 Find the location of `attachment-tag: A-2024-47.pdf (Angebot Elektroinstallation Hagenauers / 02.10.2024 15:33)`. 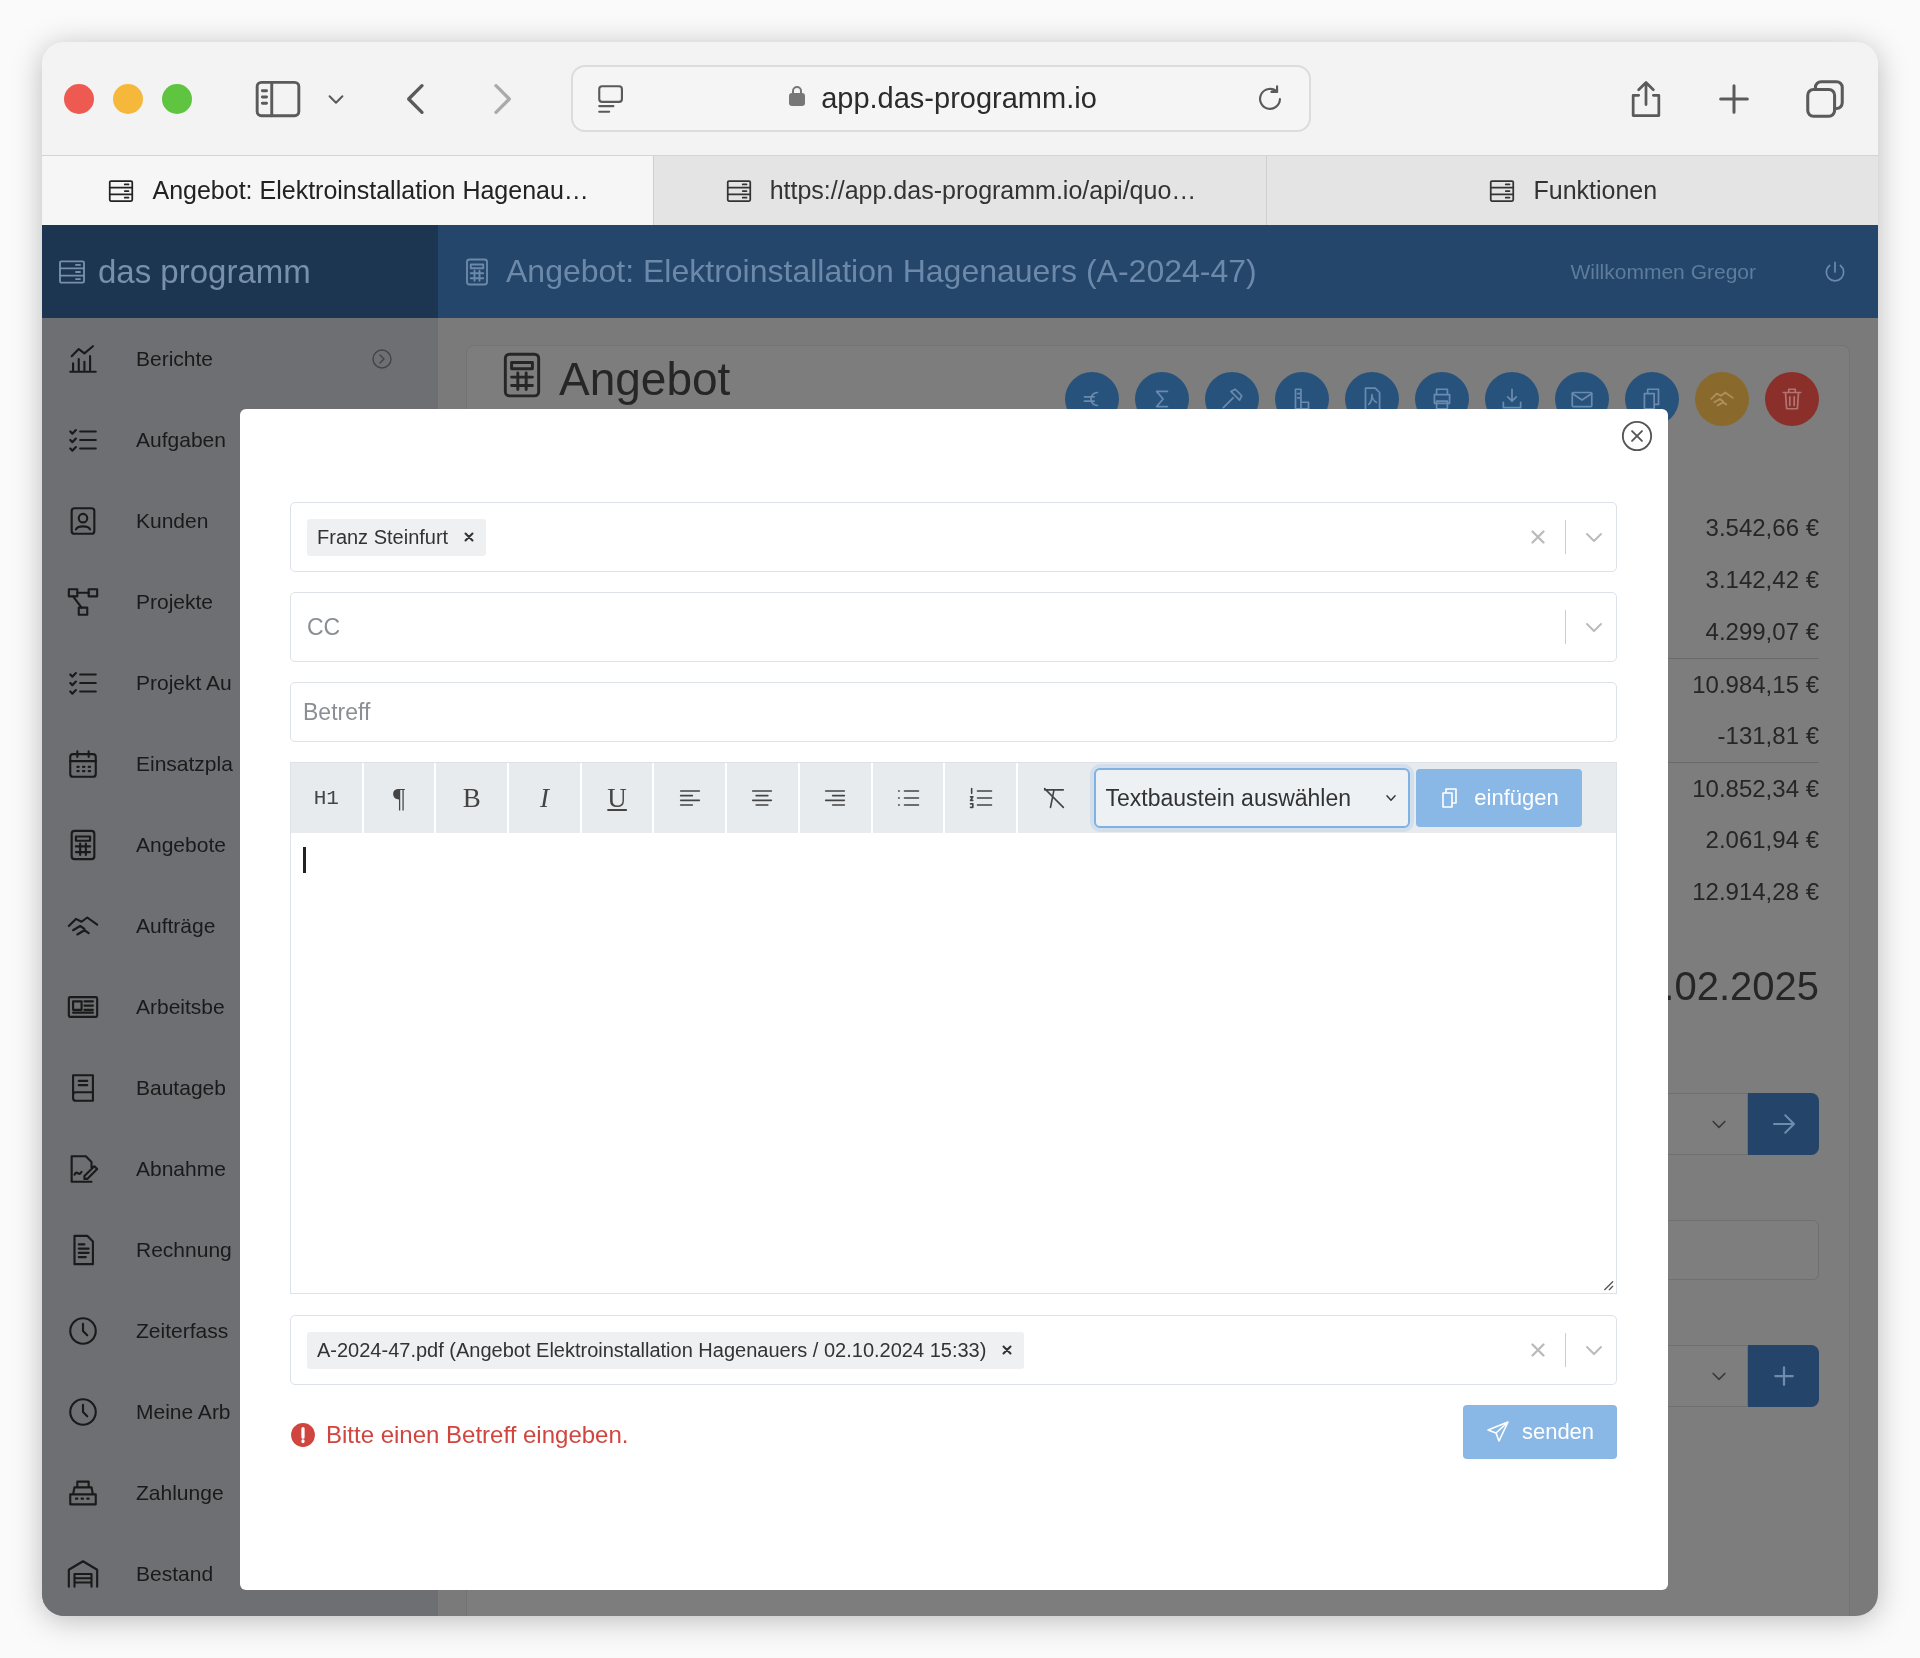

attachment-tag: A-2024-47.pdf (Angebot Elektroinstallation Hagenauers / 02.10.2024 15:33) is located at coordinates (666, 1350).